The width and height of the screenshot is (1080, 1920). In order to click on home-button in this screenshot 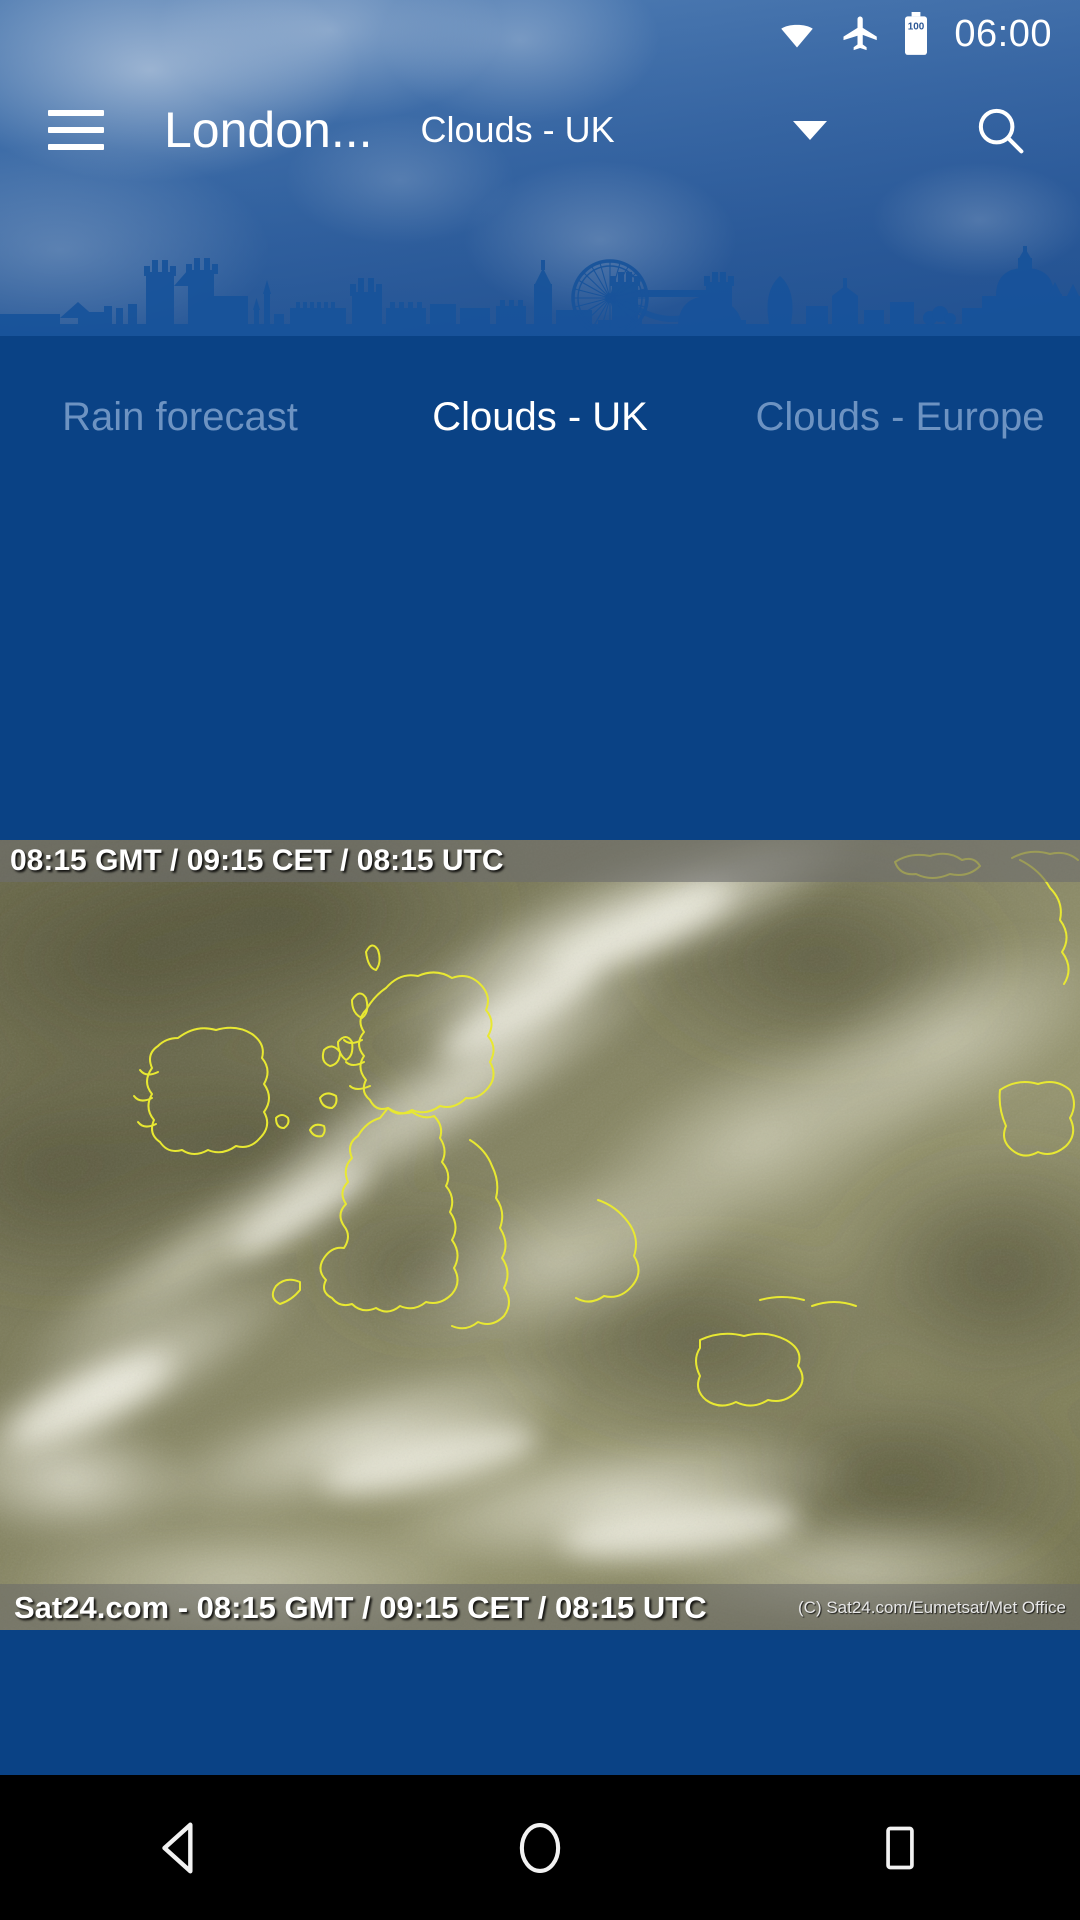, I will do `click(540, 1848)`.